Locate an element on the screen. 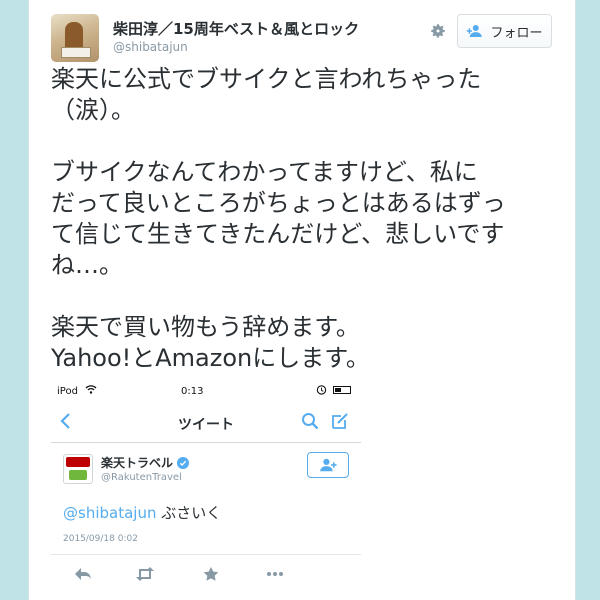 This screenshot has height=600, width=600. tweet-line: ブサイクなんてわかってますけど、私に is located at coordinates (264, 172).